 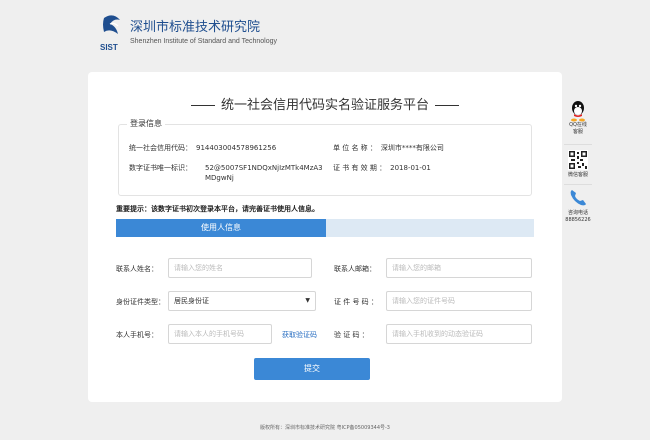 I want to click on submit-button: 提交, so click(x=312, y=369).